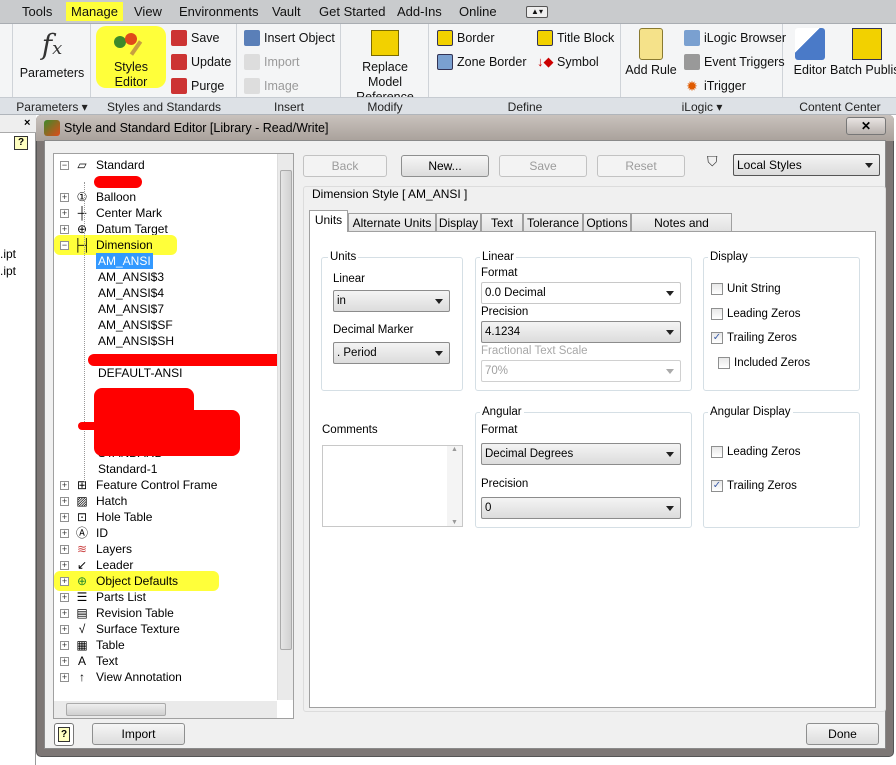  Describe the element at coordinates (90, 661) in the screenshot. I see `tree-item: + A Text` at that location.